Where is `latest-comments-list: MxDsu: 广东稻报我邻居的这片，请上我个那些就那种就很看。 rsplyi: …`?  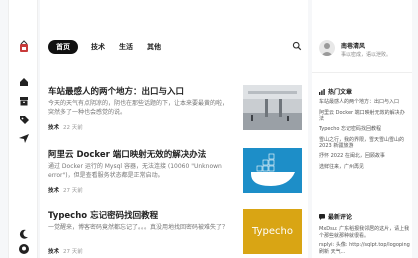 latest-comments-list: MxDsu: 广东稻报我邻居的这片，请上我个那些就那种就很看。 rsplyi: … is located at coordinates (365, 242).